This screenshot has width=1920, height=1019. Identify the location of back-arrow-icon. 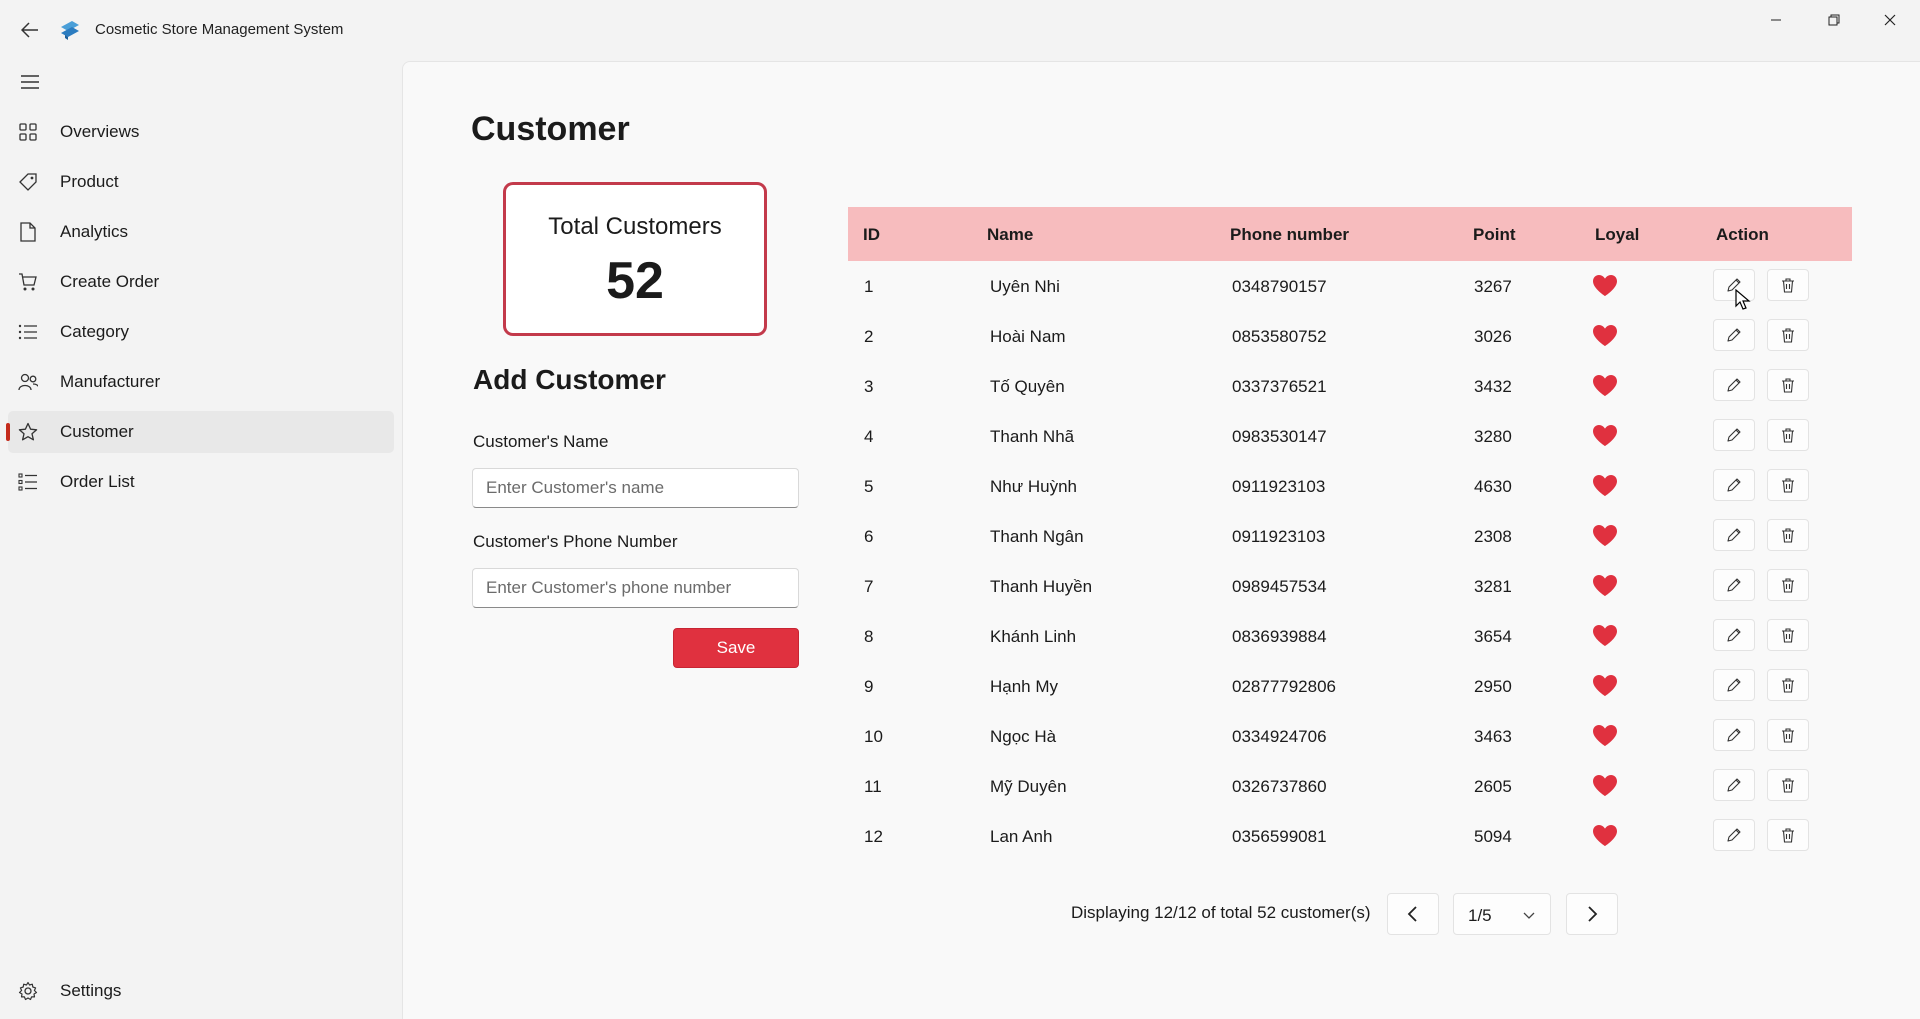
(29, 30).